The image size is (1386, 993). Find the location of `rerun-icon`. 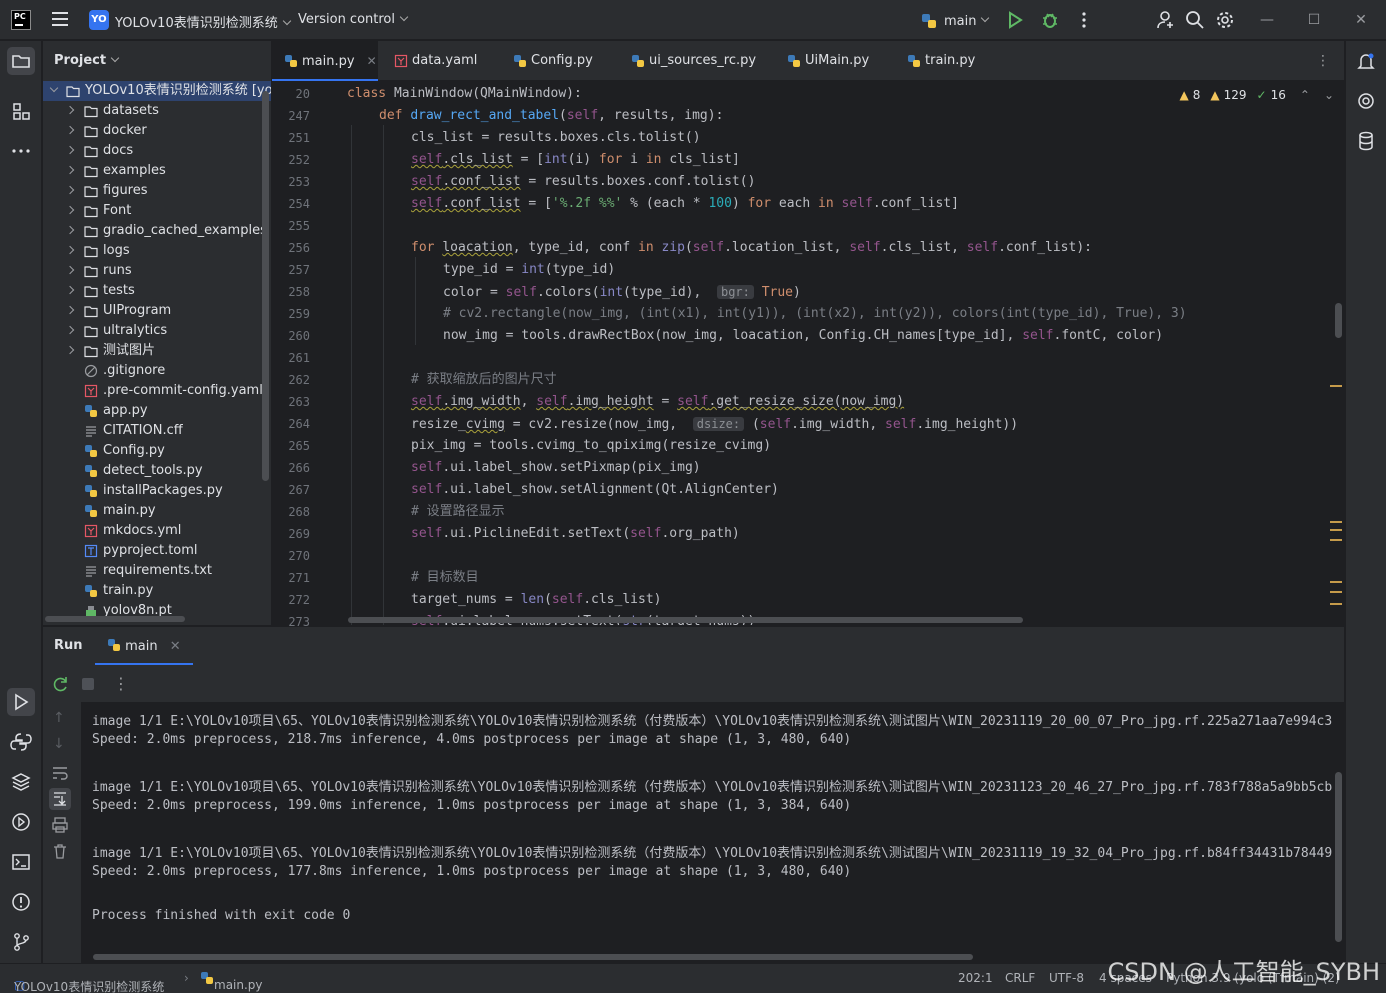

rerun-icon is located at coordinates (61, 684).